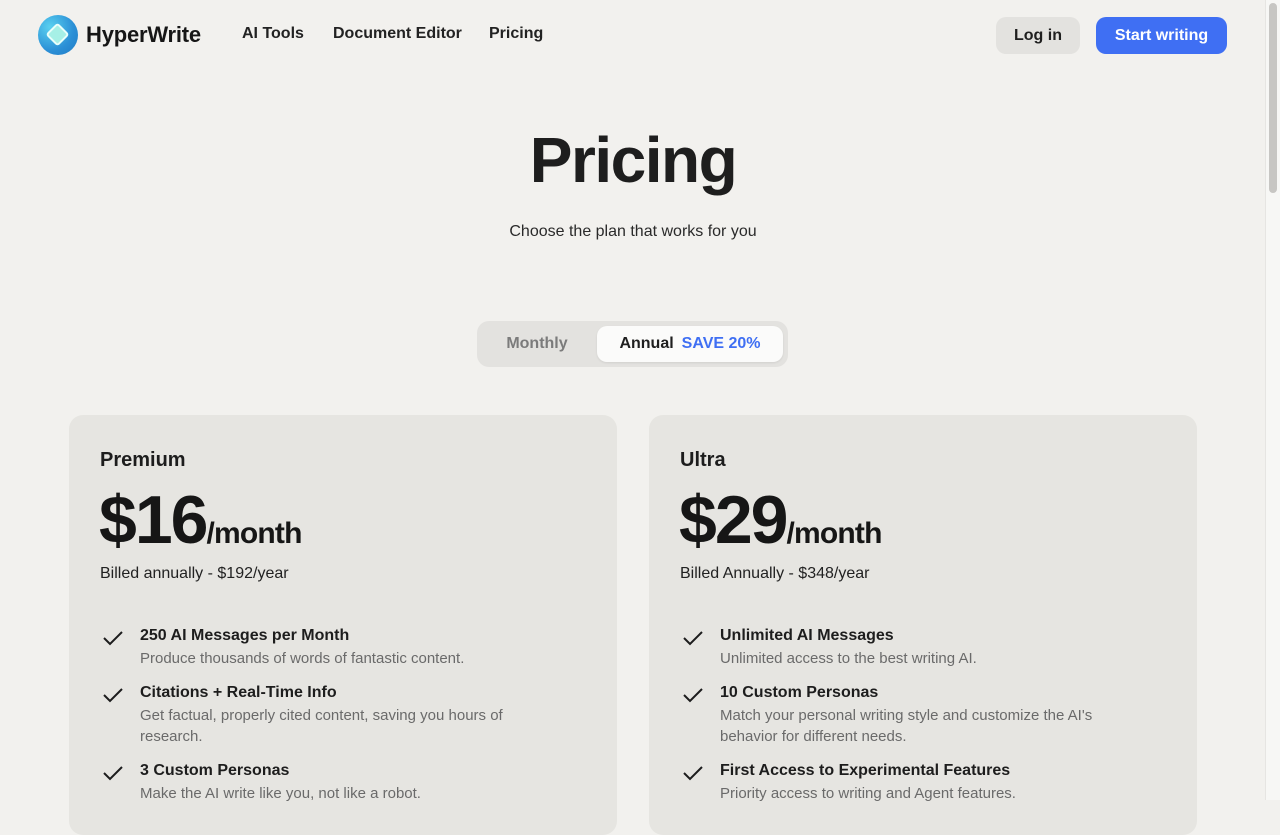 Image resolution: width=1280 pixels, height=835 pixels. I want to click on brand-name: HyperWrite, so click(143, 35).